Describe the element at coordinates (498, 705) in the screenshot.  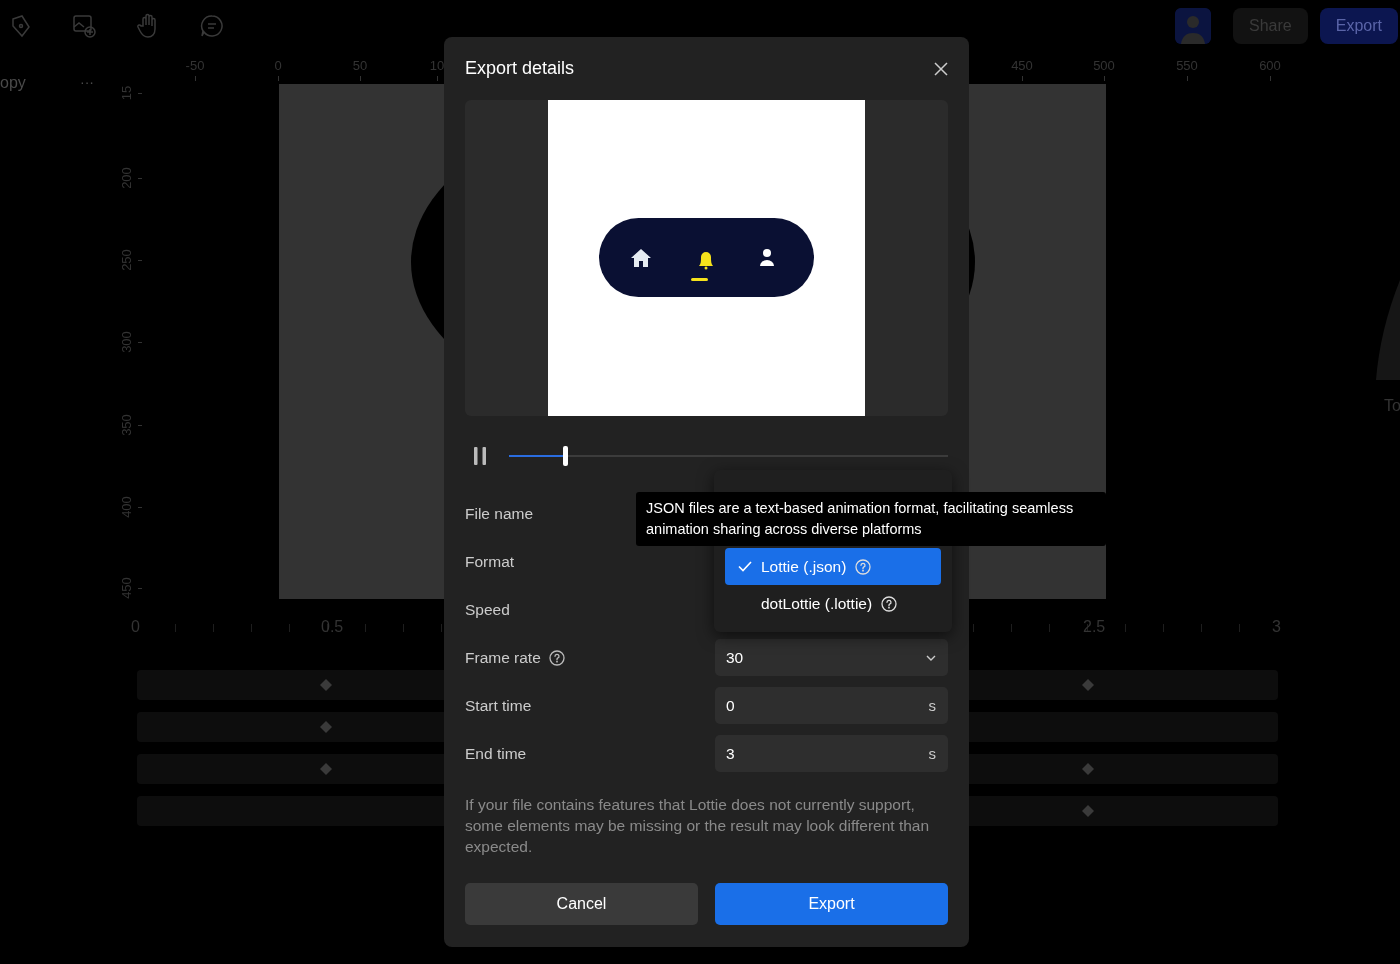
I see `field-label: Start time` at that location.